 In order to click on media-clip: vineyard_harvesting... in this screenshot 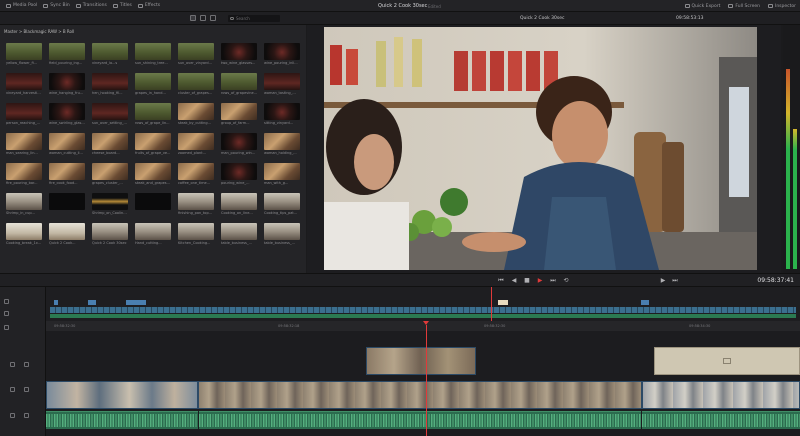, I will do `click(24, 84)`.